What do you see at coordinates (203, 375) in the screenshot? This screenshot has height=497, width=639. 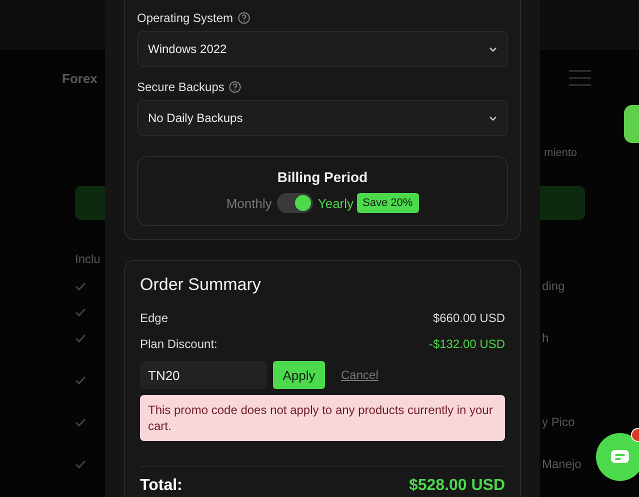 I see `promo-code-field: TN20` at bounding box center [203, 375].